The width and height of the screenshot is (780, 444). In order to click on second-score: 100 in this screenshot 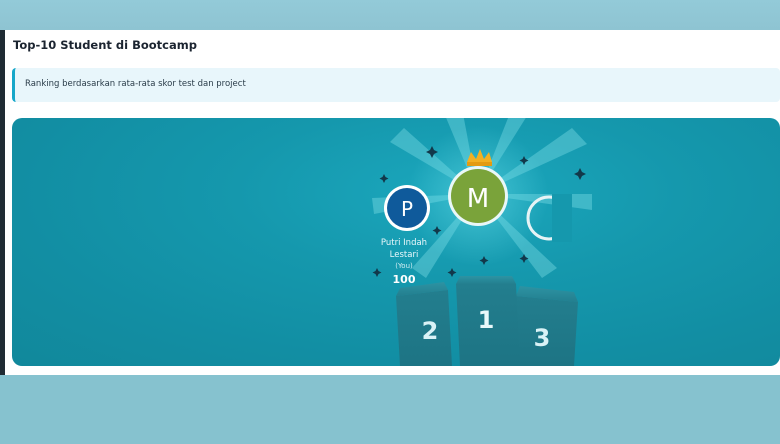, I will do `click(404, 279)`.